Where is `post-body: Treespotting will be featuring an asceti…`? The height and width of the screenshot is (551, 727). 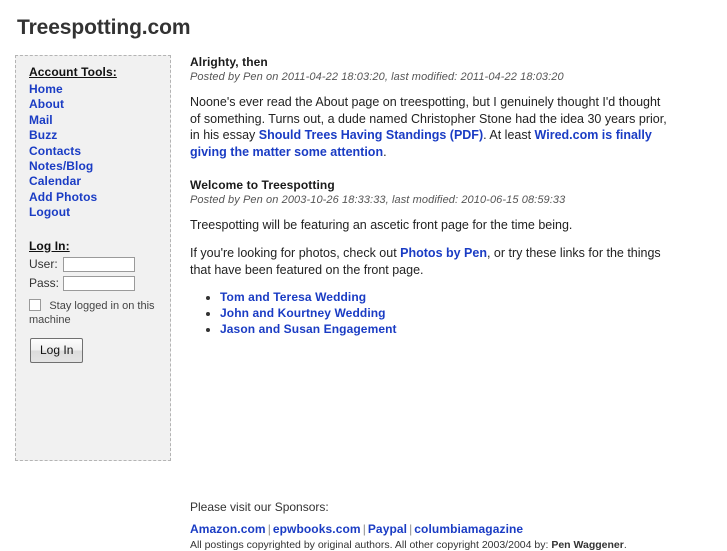
post-body: Treespotting will be featuring an asceti… is located at coordinates (429, 277).